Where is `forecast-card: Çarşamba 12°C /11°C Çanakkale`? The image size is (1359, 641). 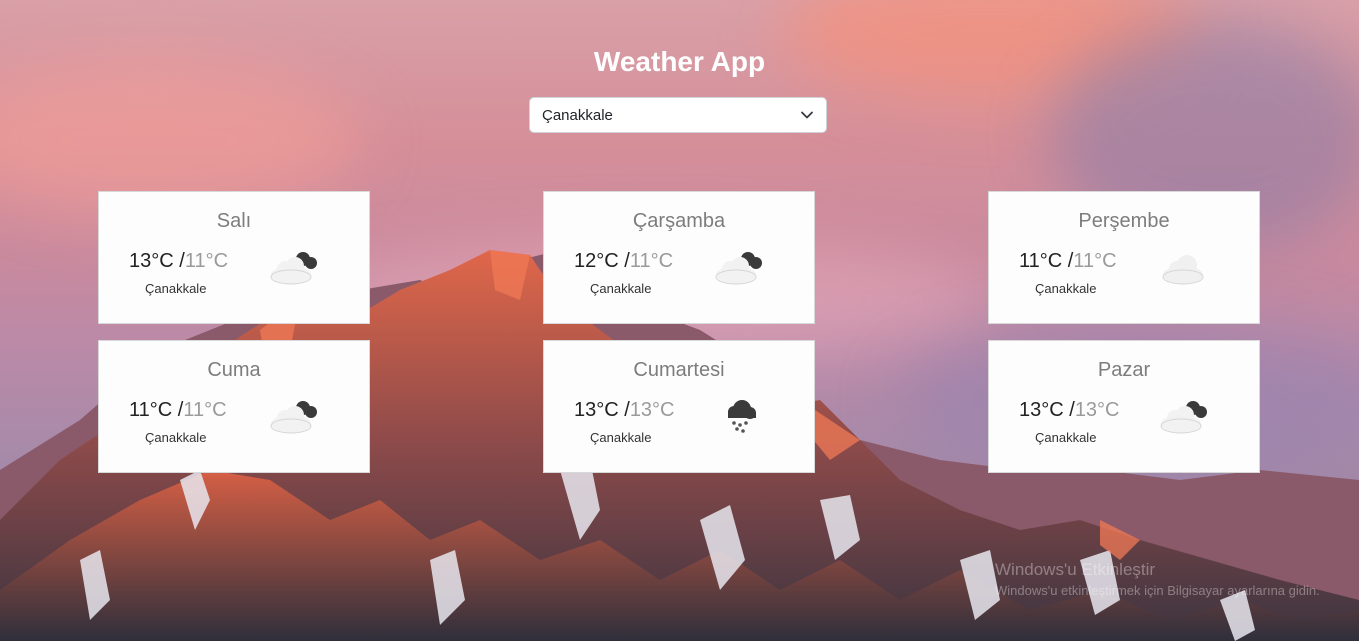 forecast-card: Çarşamba 12°C /11°C Çanakkale is located at coordinates (679, 257).